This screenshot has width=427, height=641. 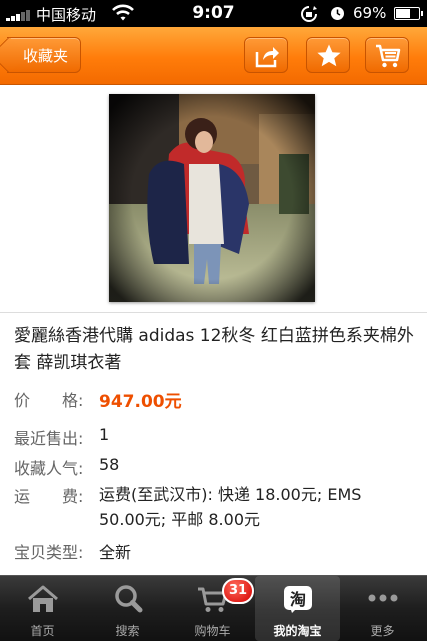 What do you see at coordinates (267, 57) in the screenshot?
I see `share-icon` at bounding box center [267, 57].